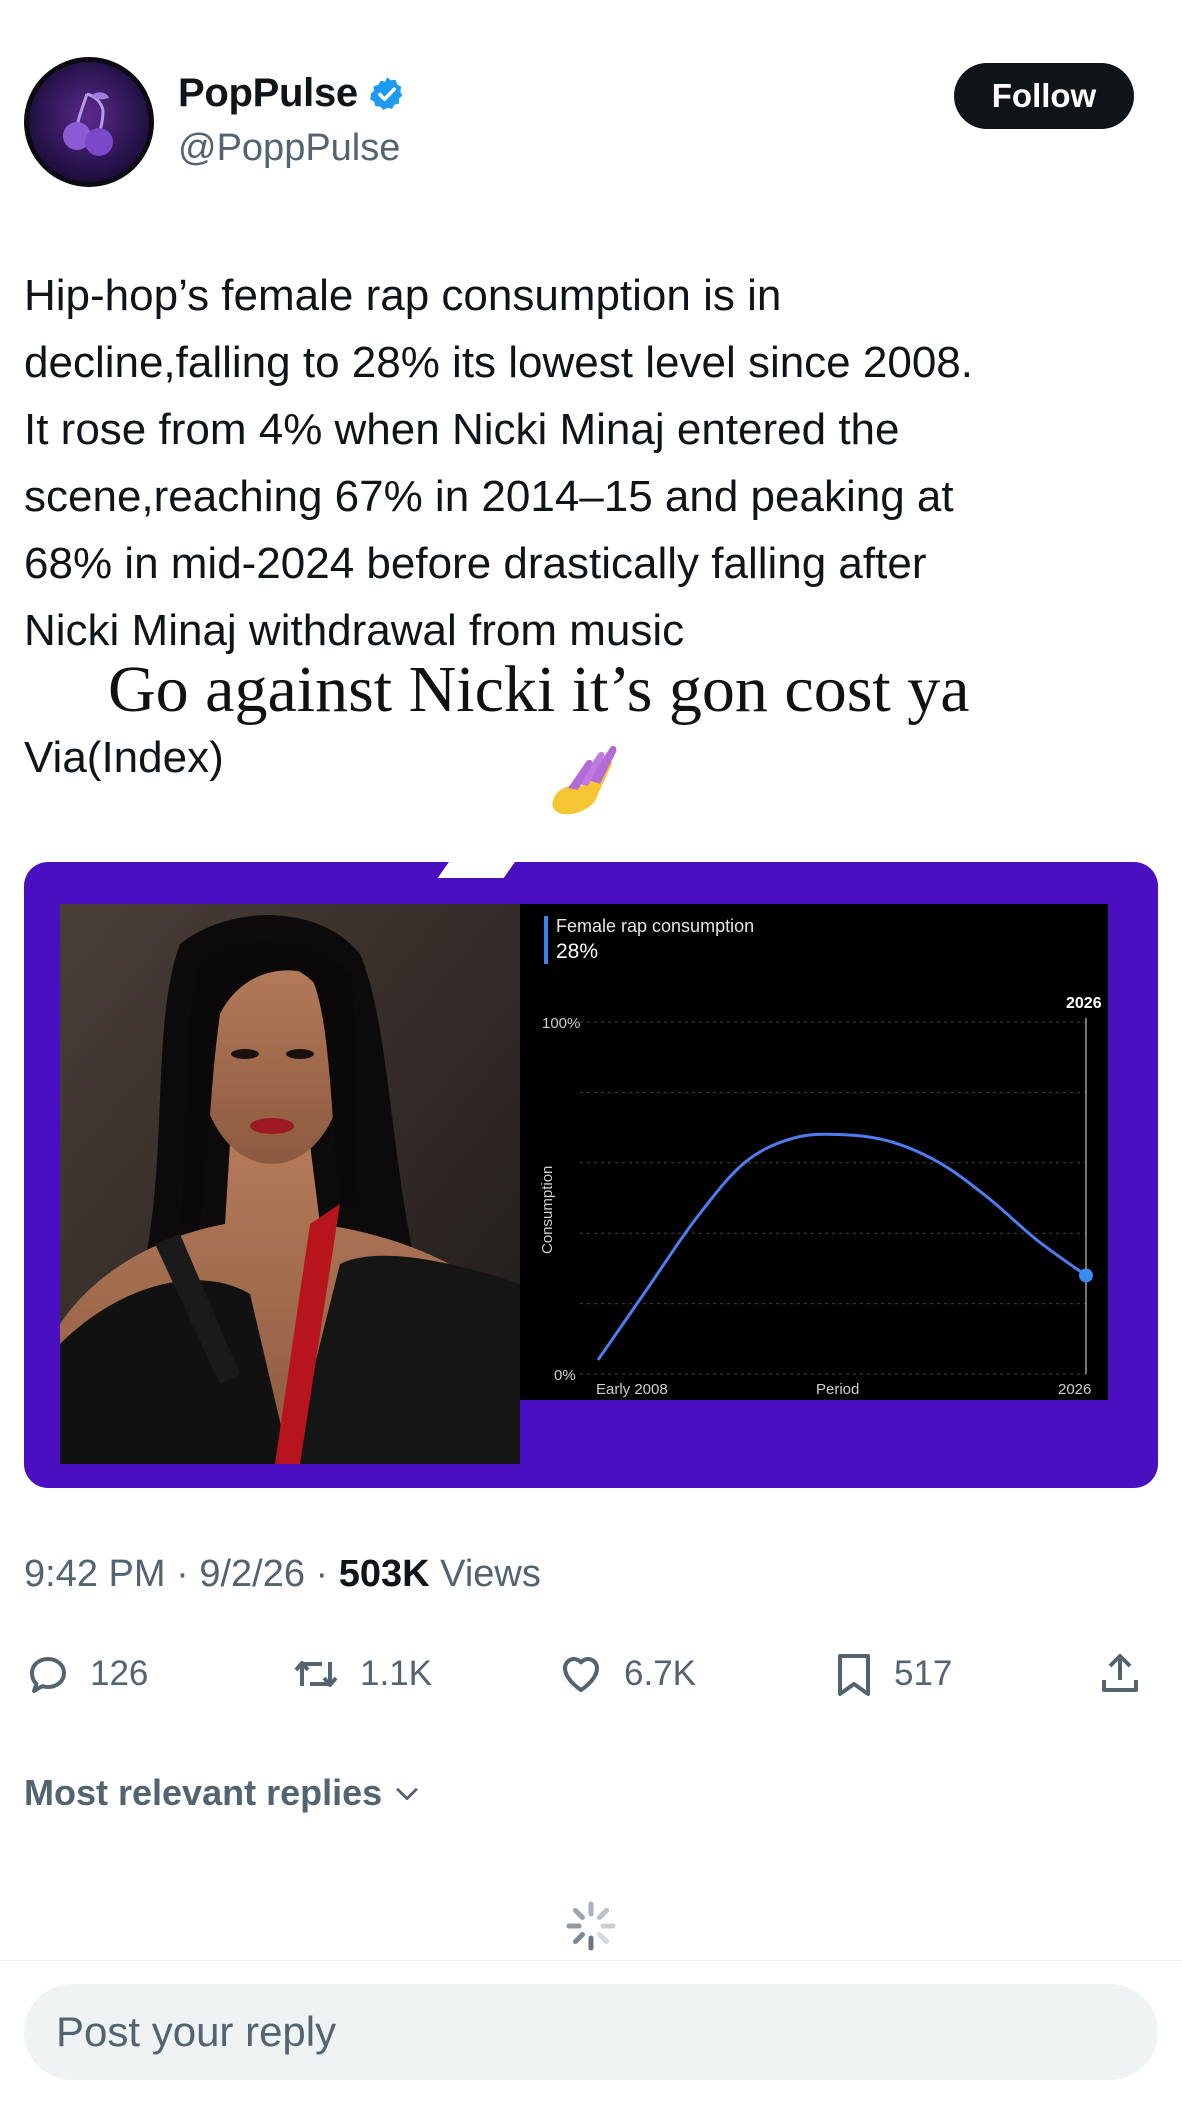 The width and height of the screenshot is (1182, 2104). What do you see at coordinates (203, 1792) in the screenshot?
I see `replies-sort-label: Most relevant replies` at bounding box center [203, 1792].